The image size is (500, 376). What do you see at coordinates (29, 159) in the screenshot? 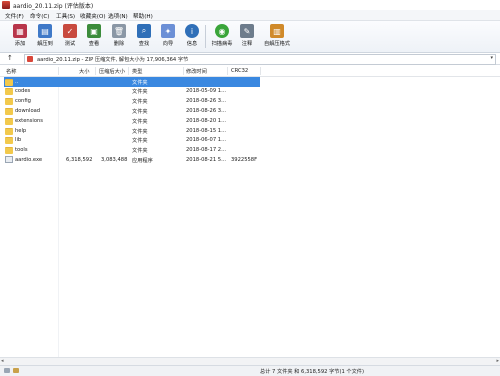
I see `file-name: aardio.exe` at bounding box center [29, 159].